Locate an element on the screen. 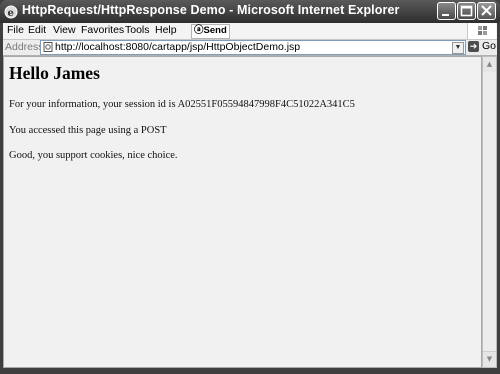  minimize-button is located at coordinates (446, 11).